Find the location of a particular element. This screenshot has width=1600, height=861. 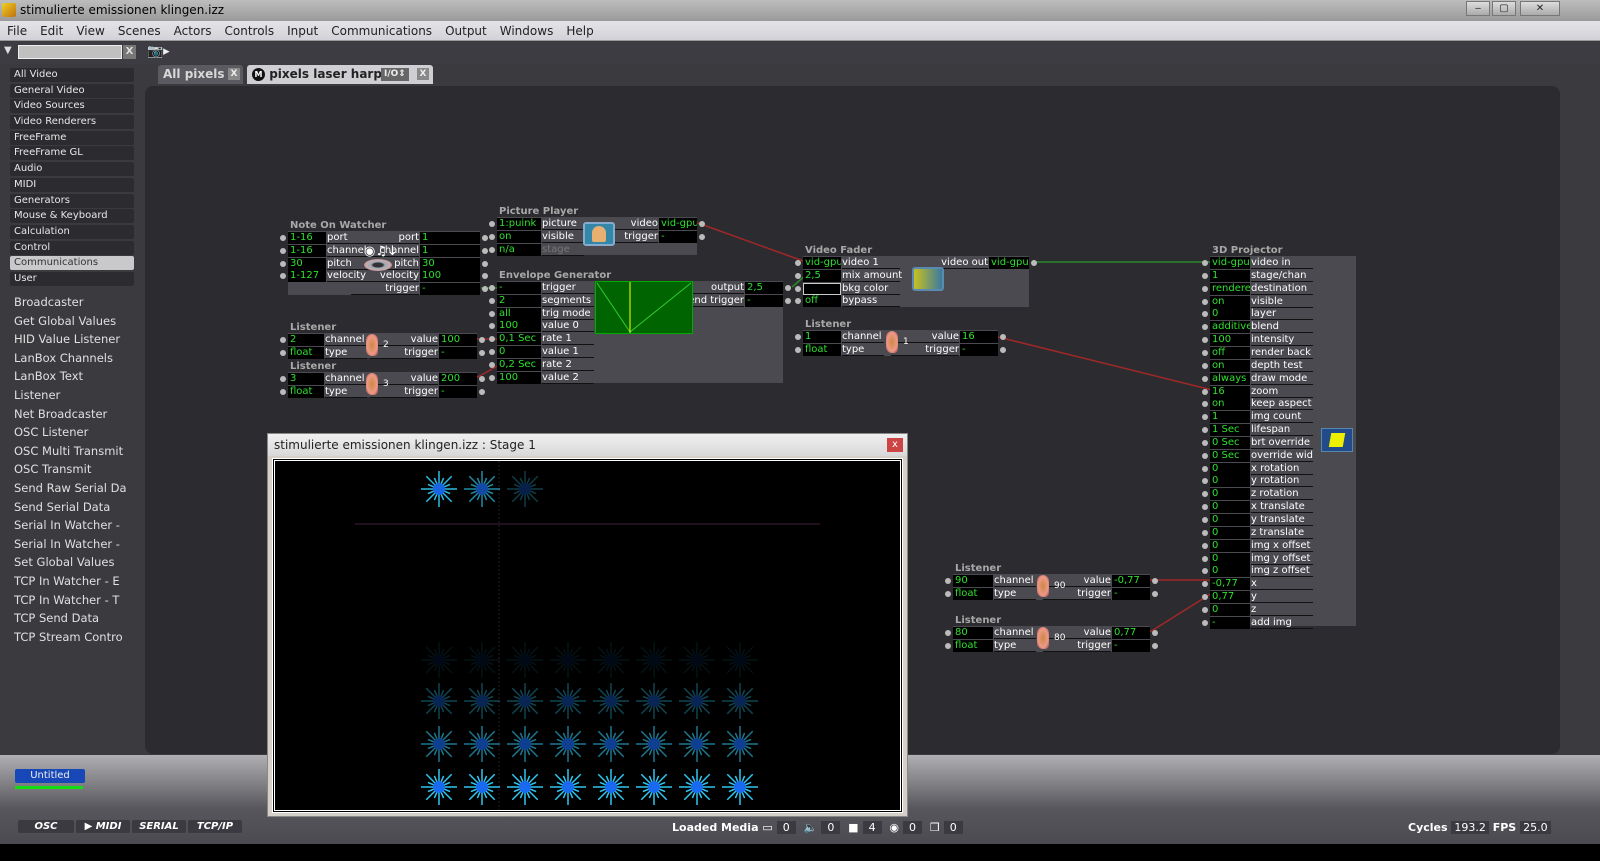

input-port: -0,77 x is located at coordinates (1262, 584).